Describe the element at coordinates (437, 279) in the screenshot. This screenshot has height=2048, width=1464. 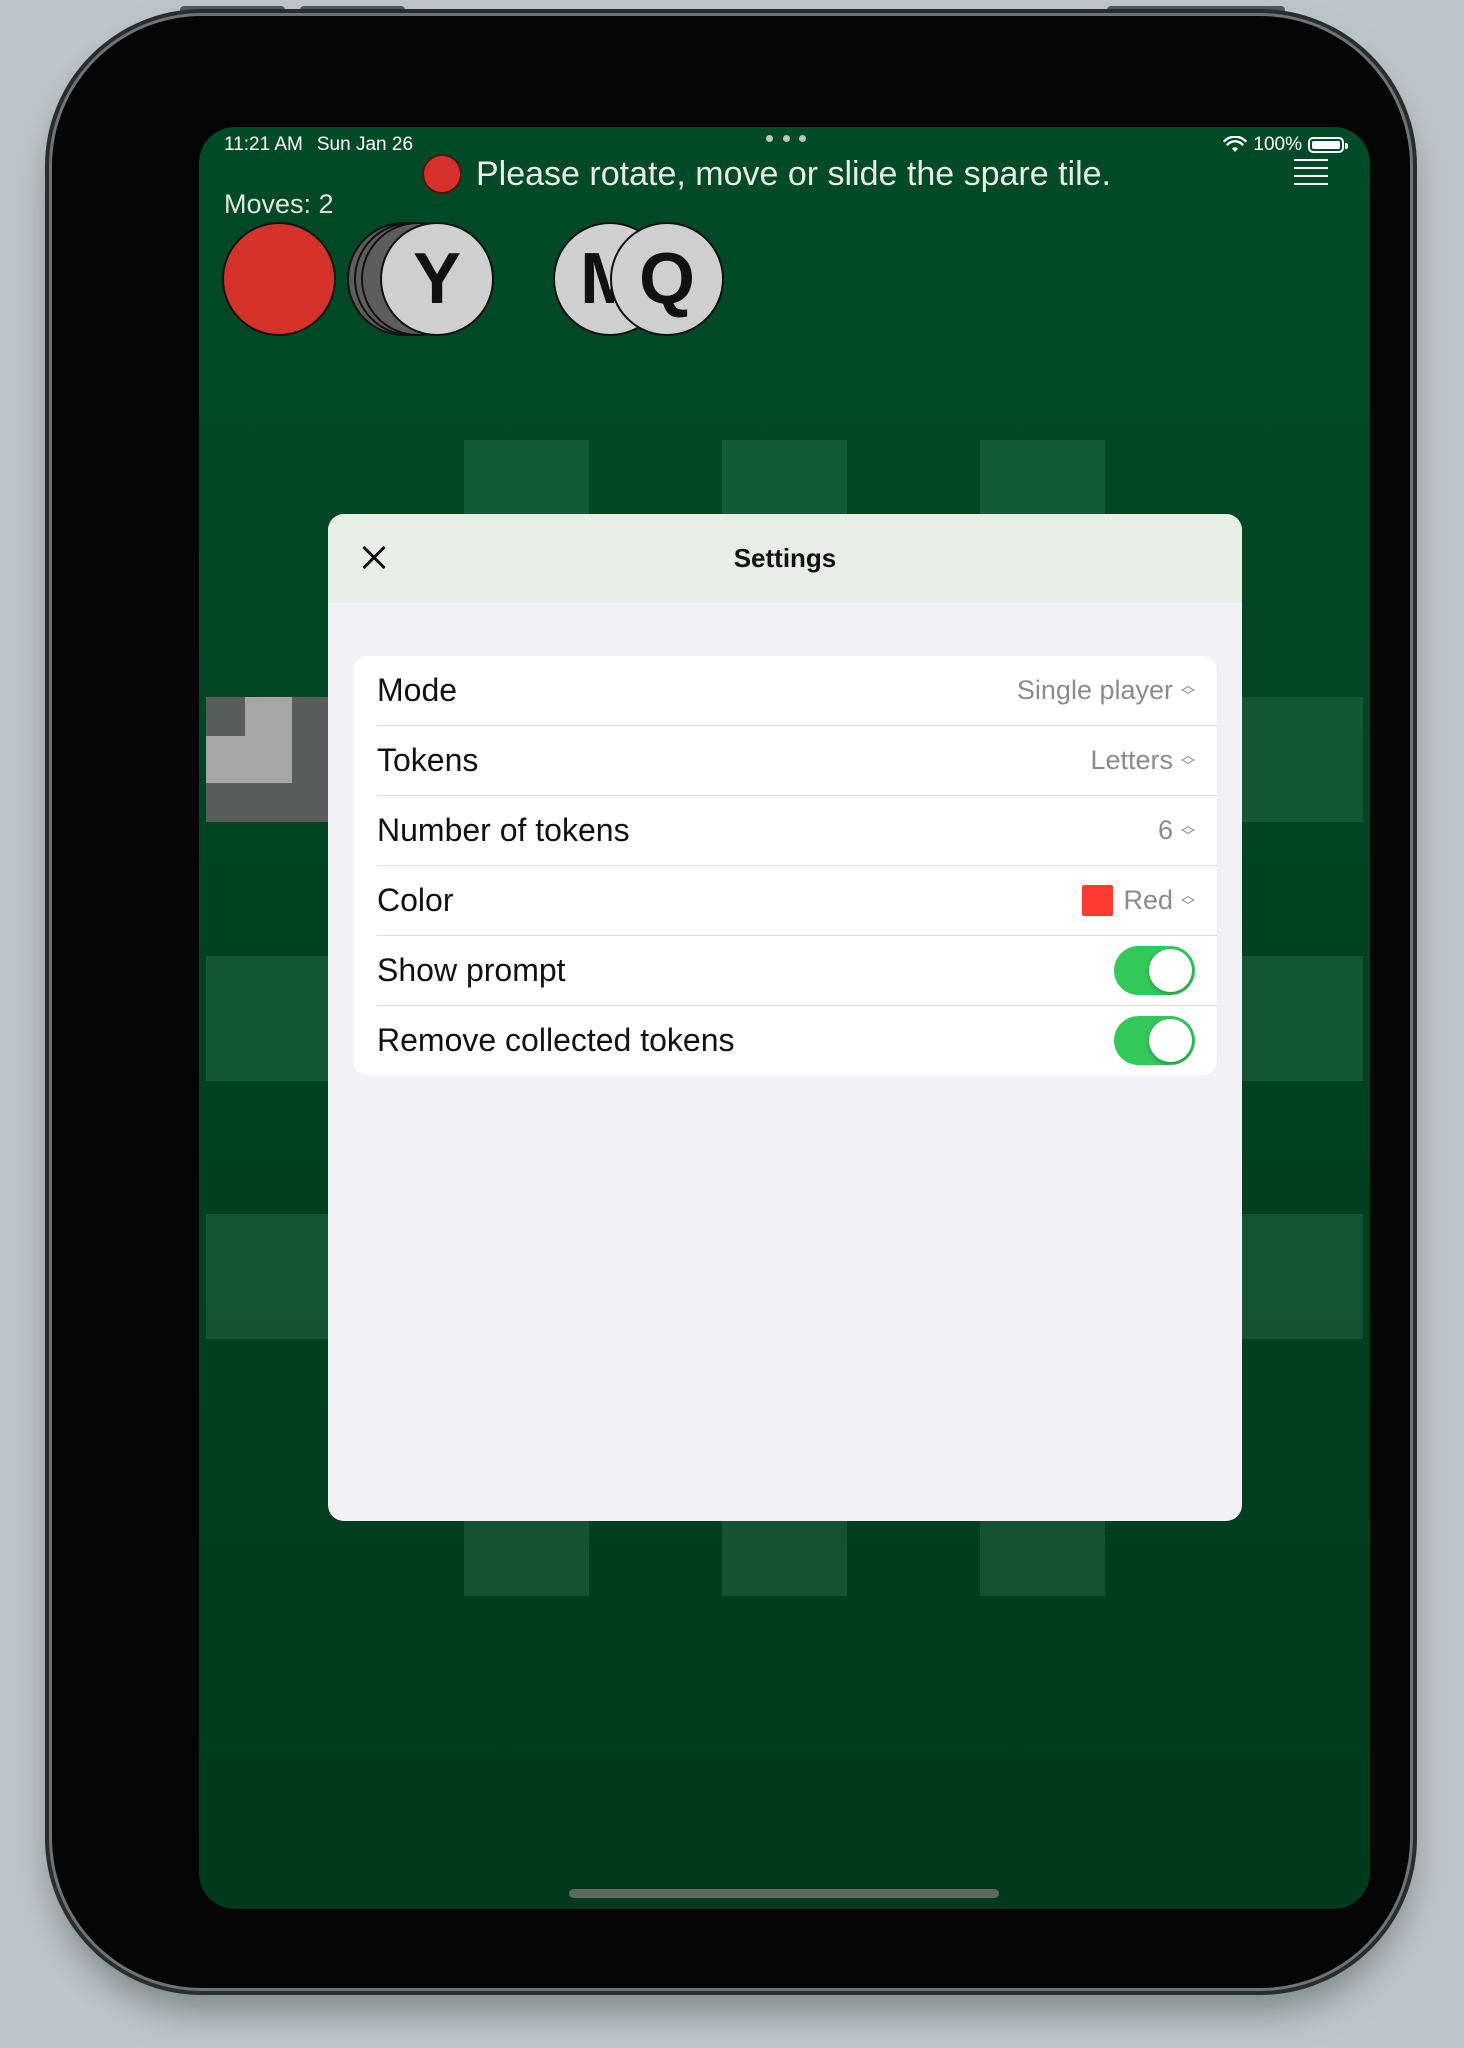
I see `token-y-letter: Y` at that location.